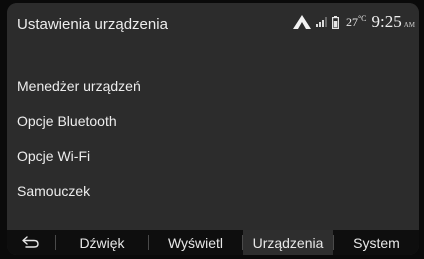 Image resolution: width=424 pixels, height=259 pixels. Describe the element at coordinates (213, 86) in the screenshot. I see `menu-item-device-manager: Menedżer urządzeń` at that location.